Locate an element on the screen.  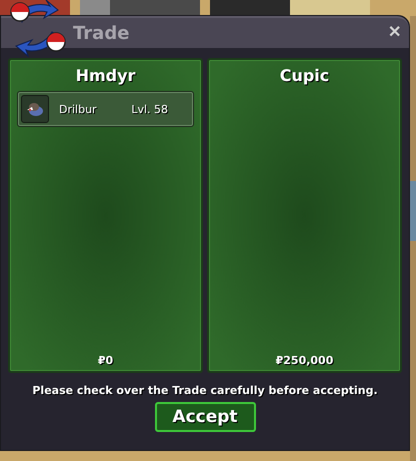
accept-button: Accept is located at coordinates (205, 417).